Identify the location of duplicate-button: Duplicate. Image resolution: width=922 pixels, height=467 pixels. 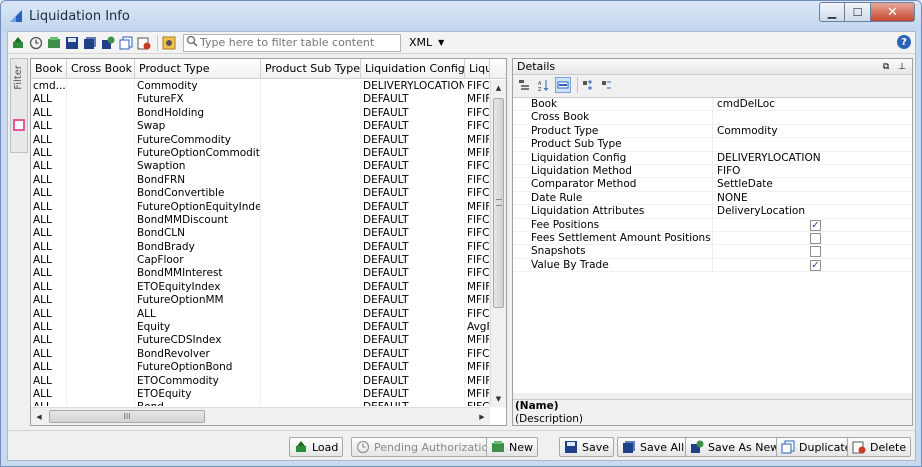
(816, 447).